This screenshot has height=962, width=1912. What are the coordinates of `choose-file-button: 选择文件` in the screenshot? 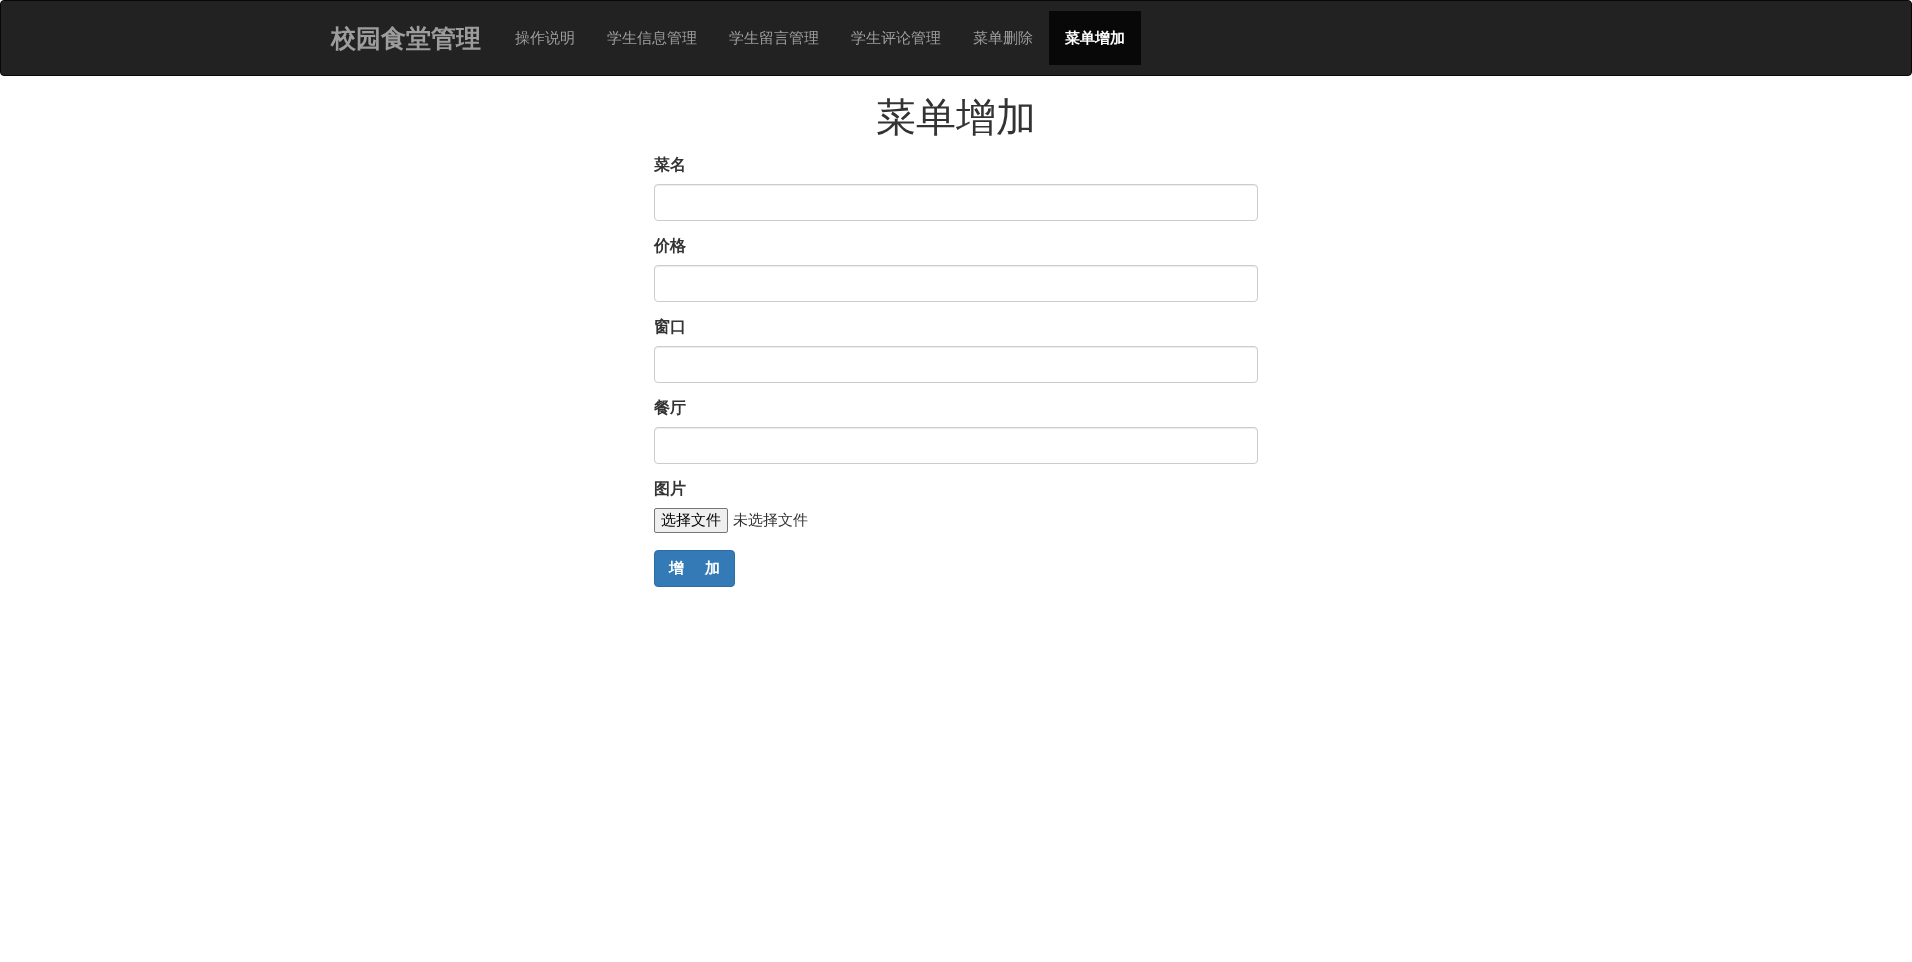 It's located at (691, 520).